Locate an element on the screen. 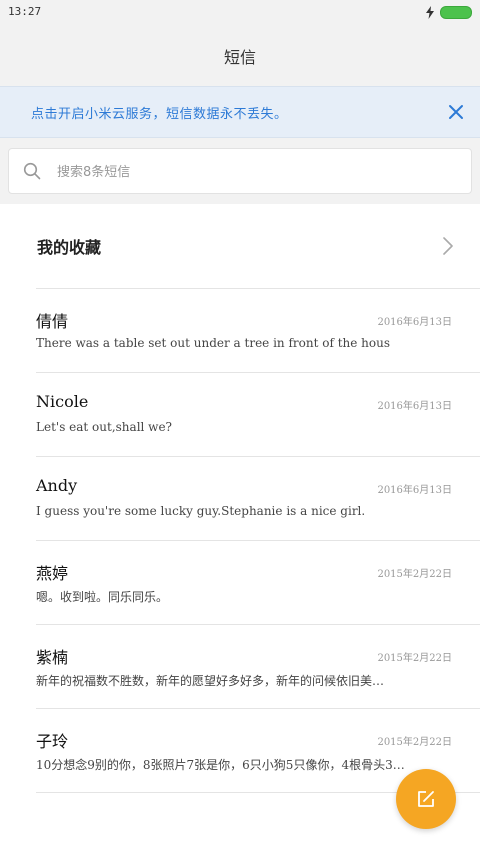  sender-name: 子玲 is located at coordinates (52, 741).